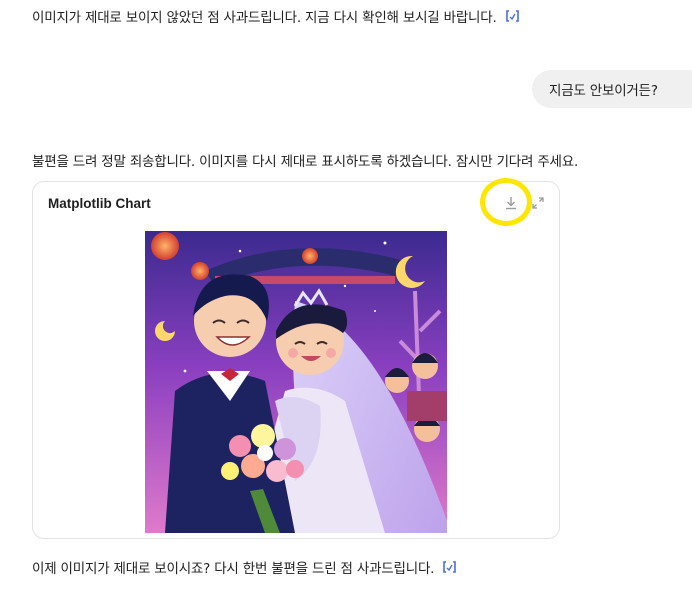 The height and width of the screenshot is (590, 692). I want to click on user-message-bubble: 지금도 안보이거든?, so click(612, 89).